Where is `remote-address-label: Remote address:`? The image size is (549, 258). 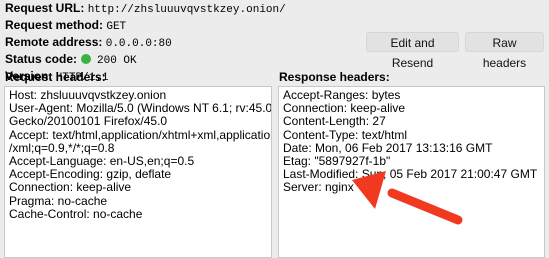 remote-address-label: Remote address: is located at coordinates (54, 42).